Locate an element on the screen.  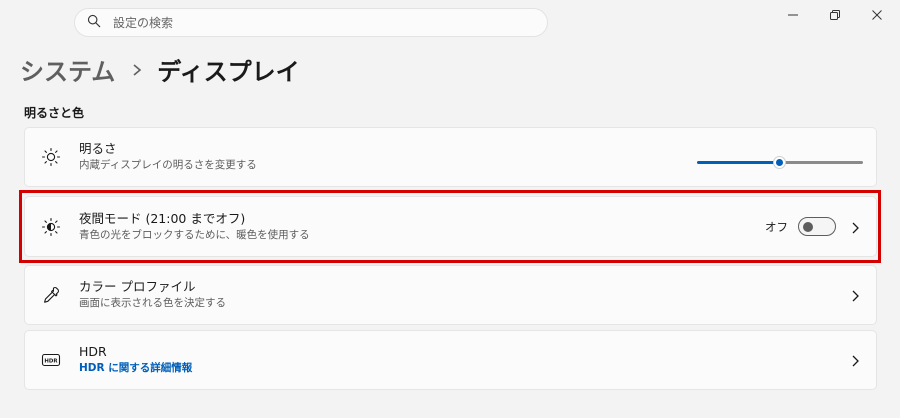
hdr-icon: HDR is located at coordinates (51, 360).